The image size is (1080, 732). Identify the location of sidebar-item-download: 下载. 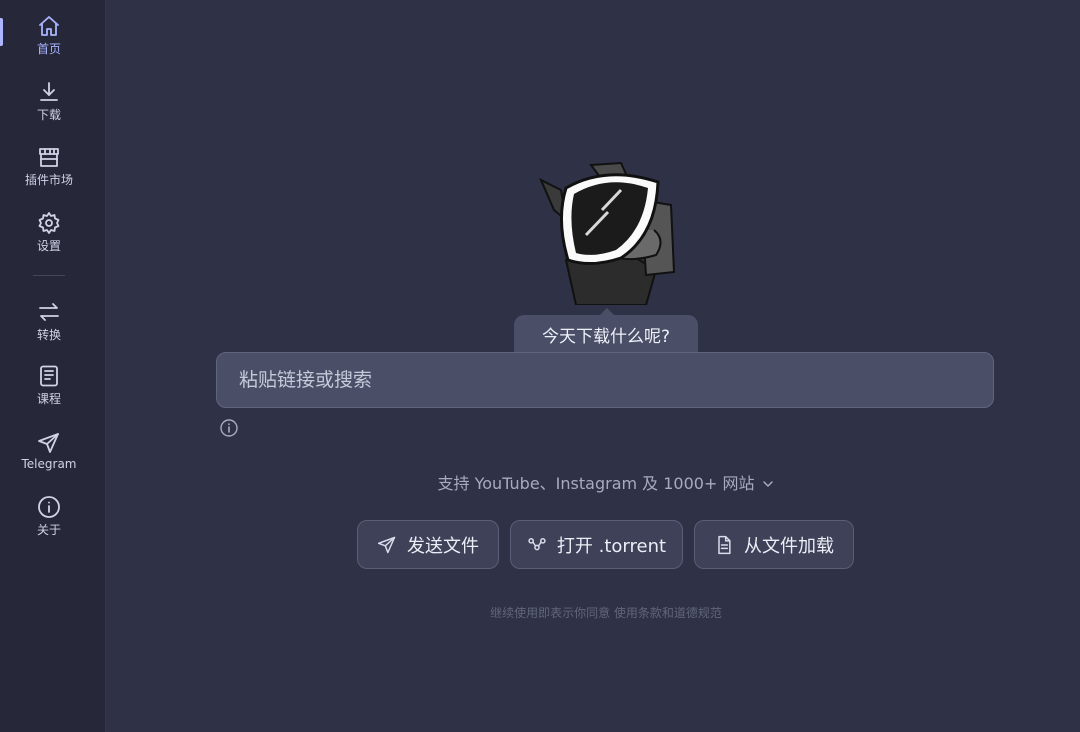
(49, 101).